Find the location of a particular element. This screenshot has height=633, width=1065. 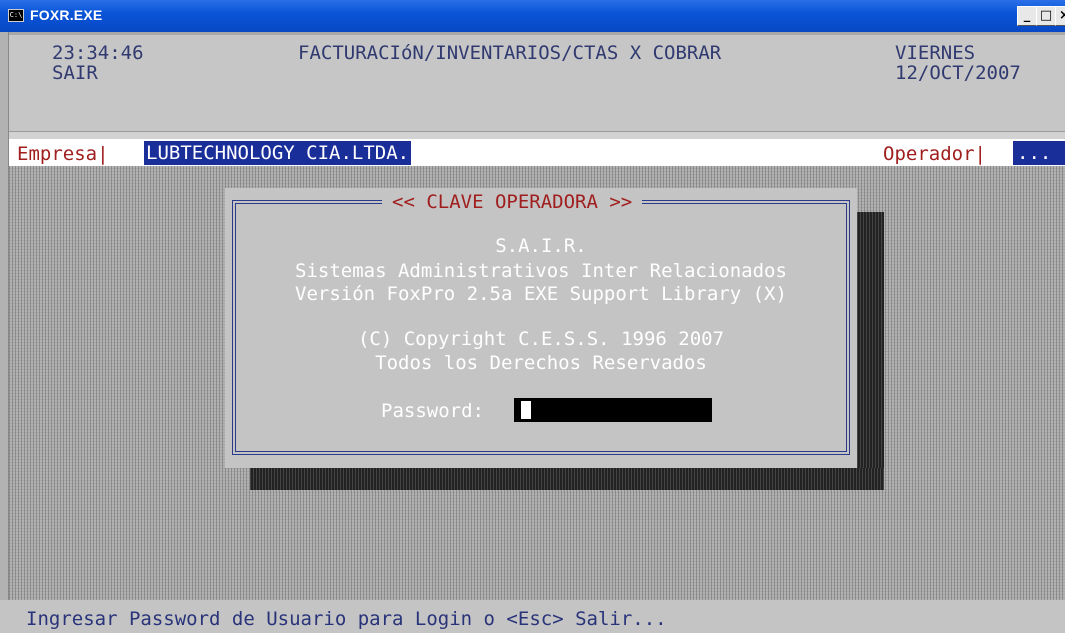

window-left-border is located at coordinates (4, 332).